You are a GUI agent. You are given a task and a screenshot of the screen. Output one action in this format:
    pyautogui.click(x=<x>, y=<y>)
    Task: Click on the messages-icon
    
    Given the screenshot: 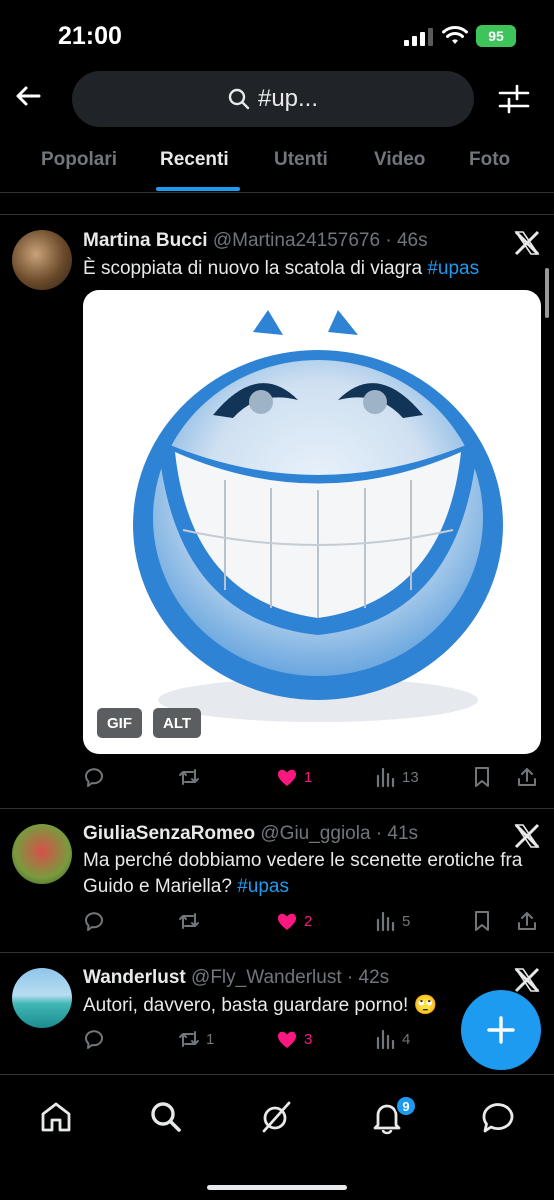 What is the action you would take?
    pyautogui.click(x=498, y=1117)
    